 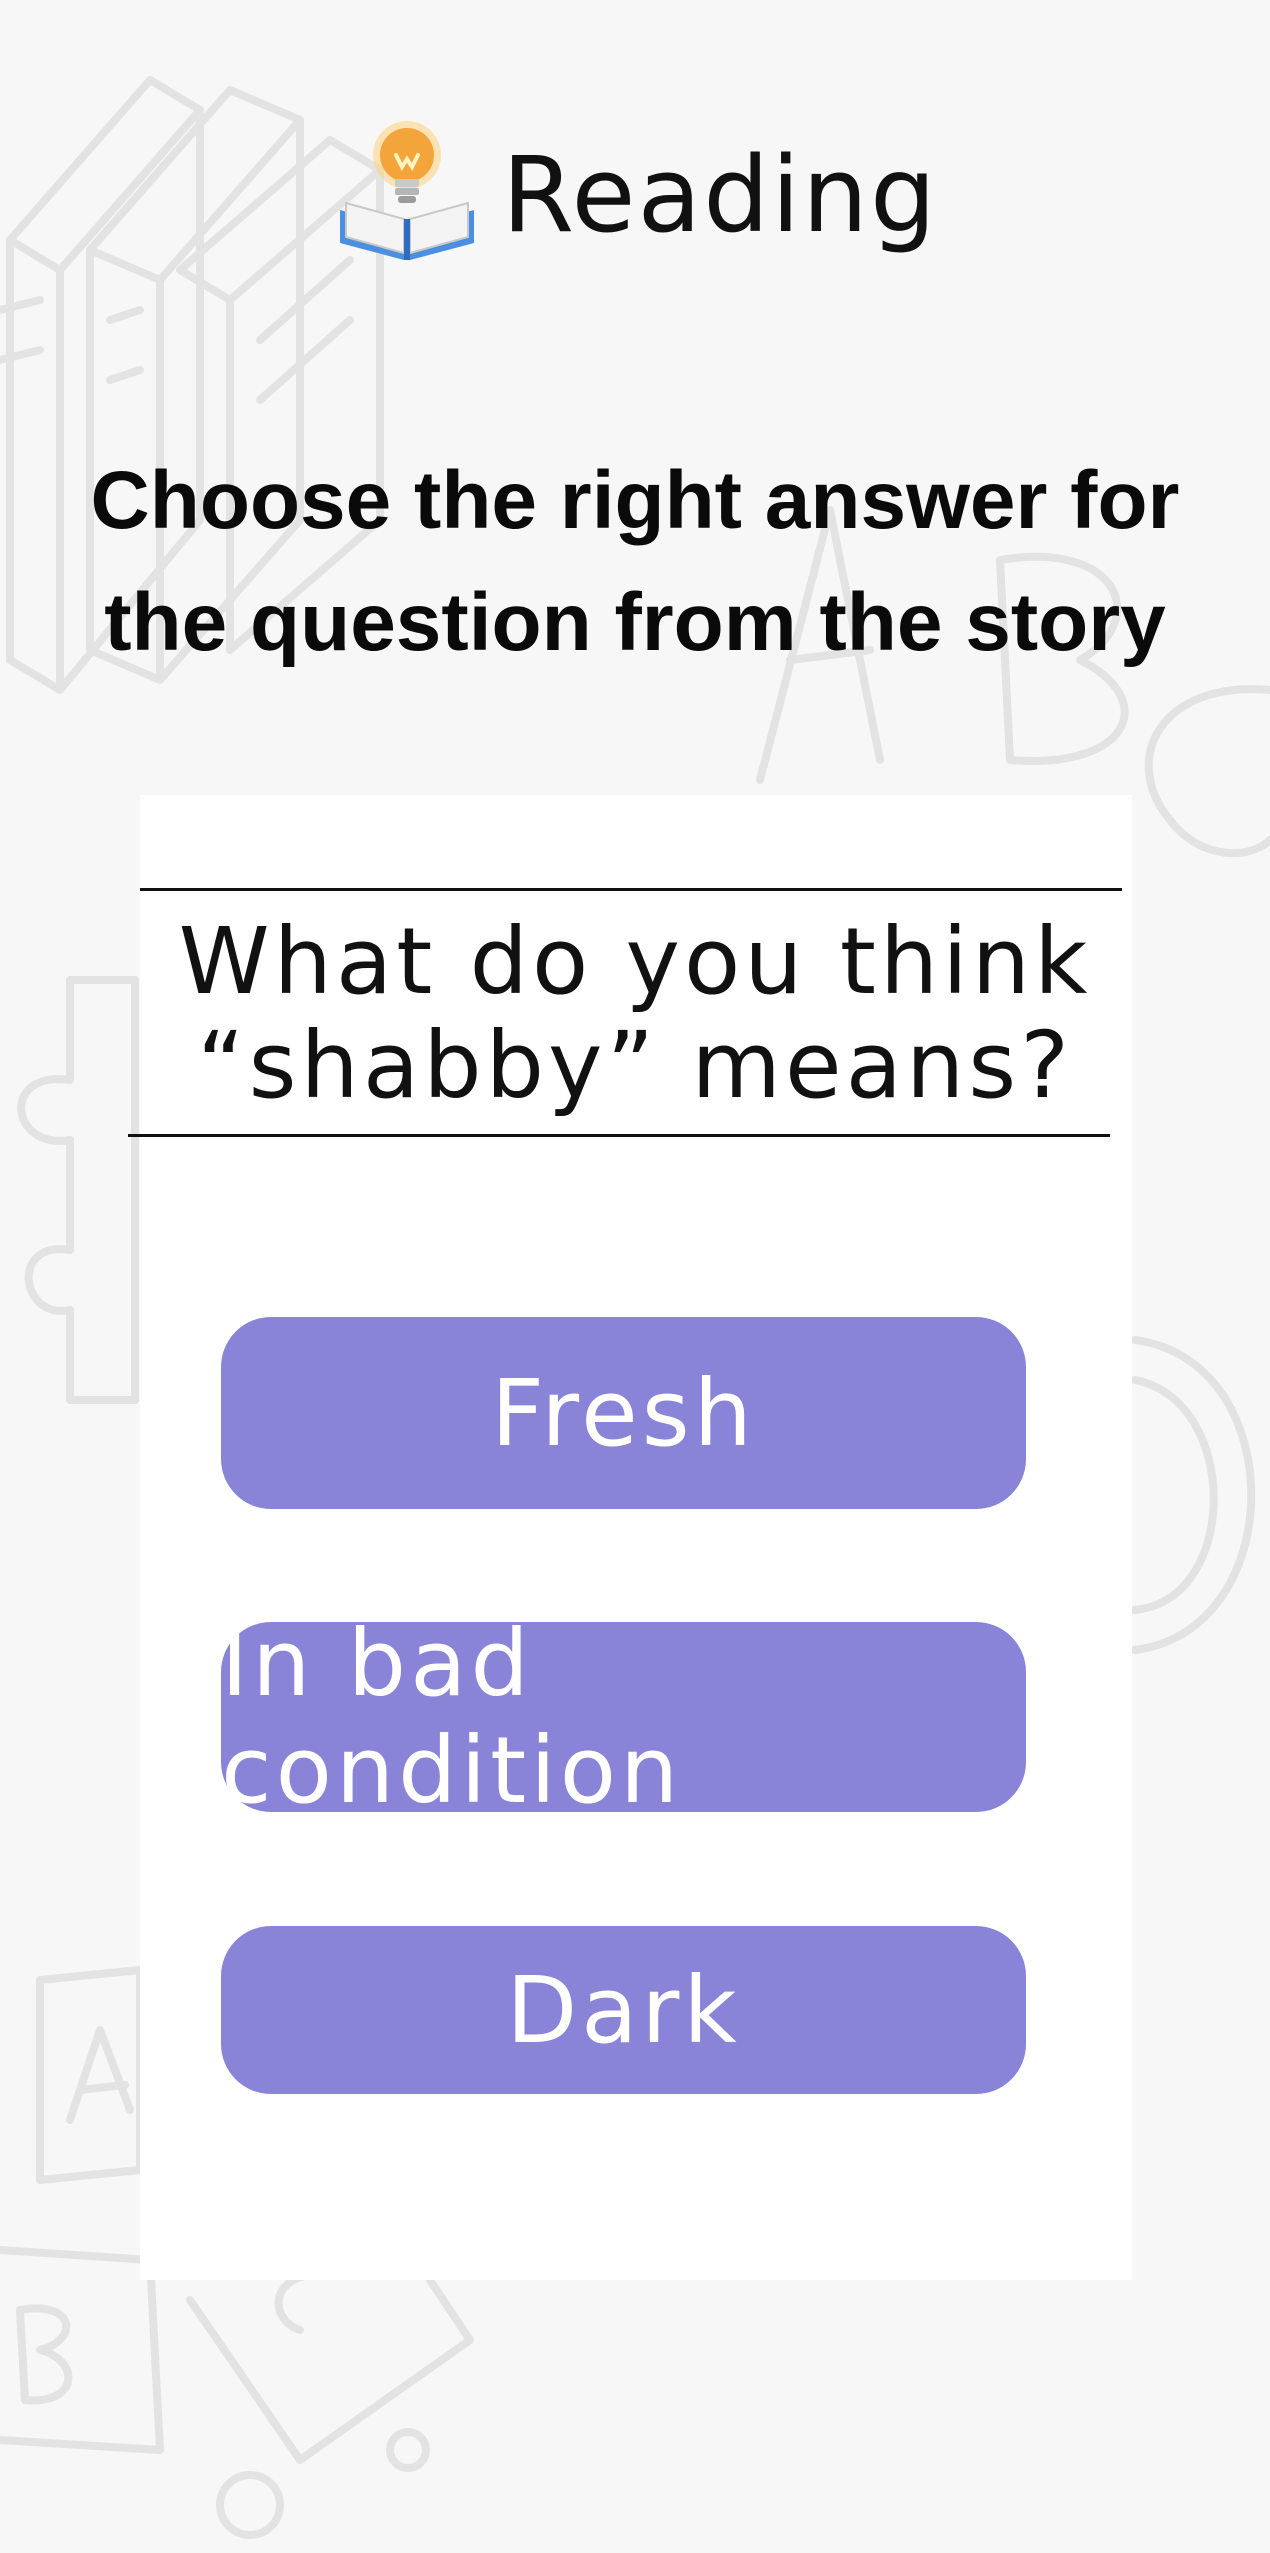 I want to click on answer-option-label: In bad condition, so click(x=452, y=1717).